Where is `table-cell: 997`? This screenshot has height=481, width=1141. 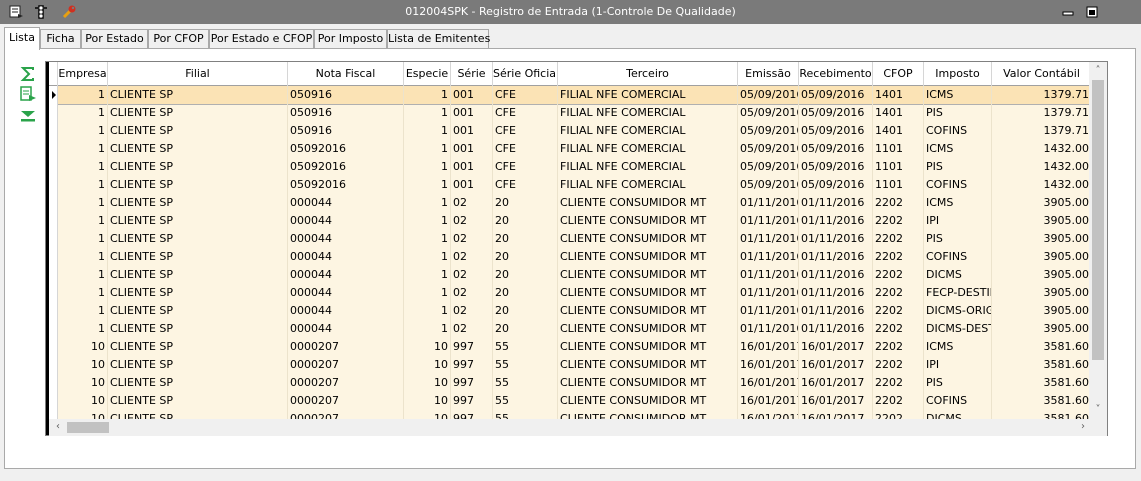
table-cell: 997 is located at coordinates (472, 365).